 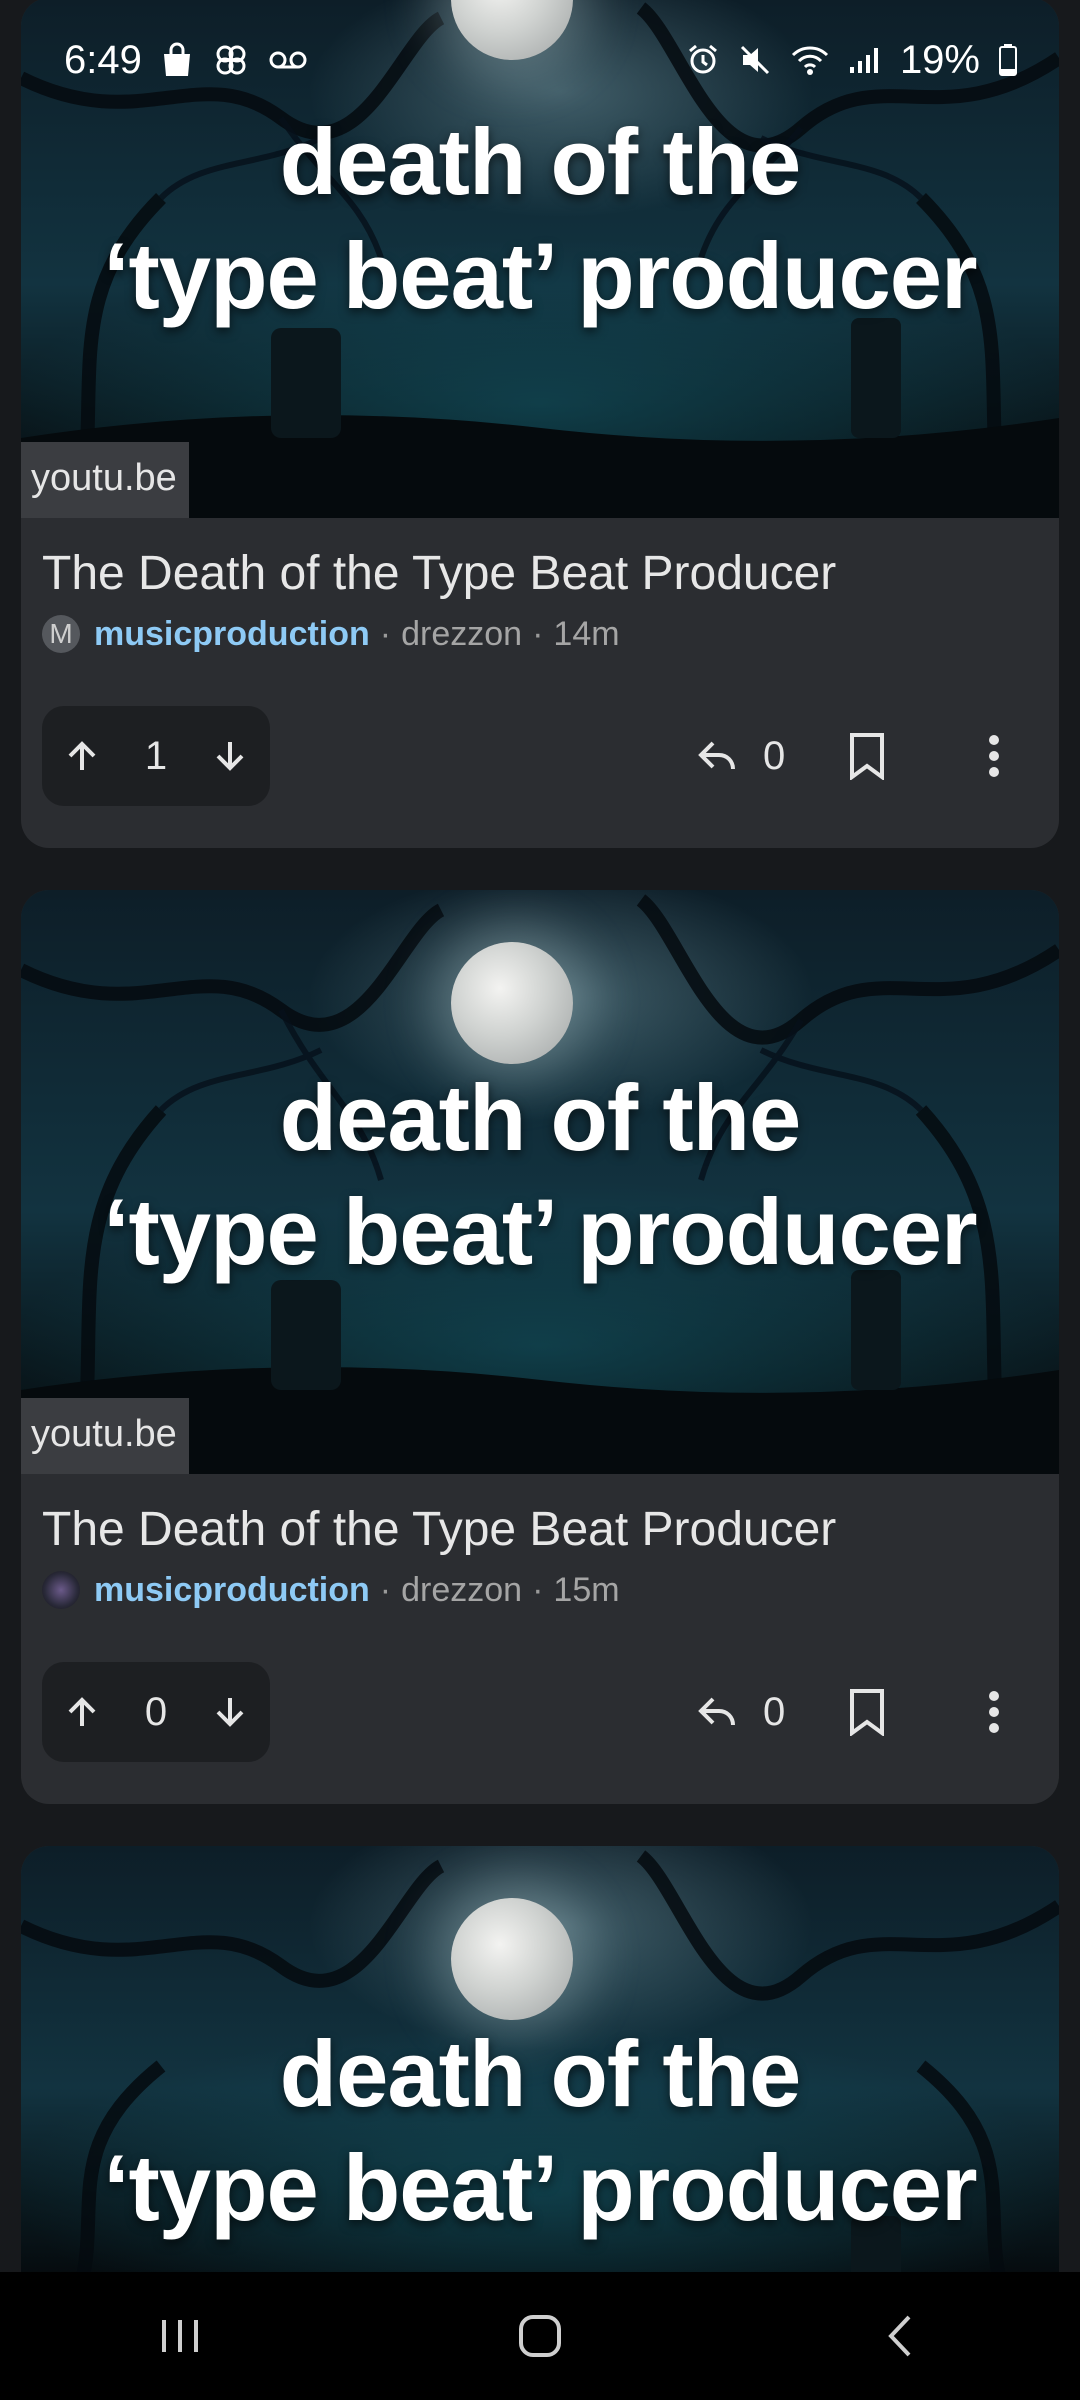 What do you see at coordinates (810, 60) in the screenshot?
I see `wifi-icon` at bounding box center [810, 60].